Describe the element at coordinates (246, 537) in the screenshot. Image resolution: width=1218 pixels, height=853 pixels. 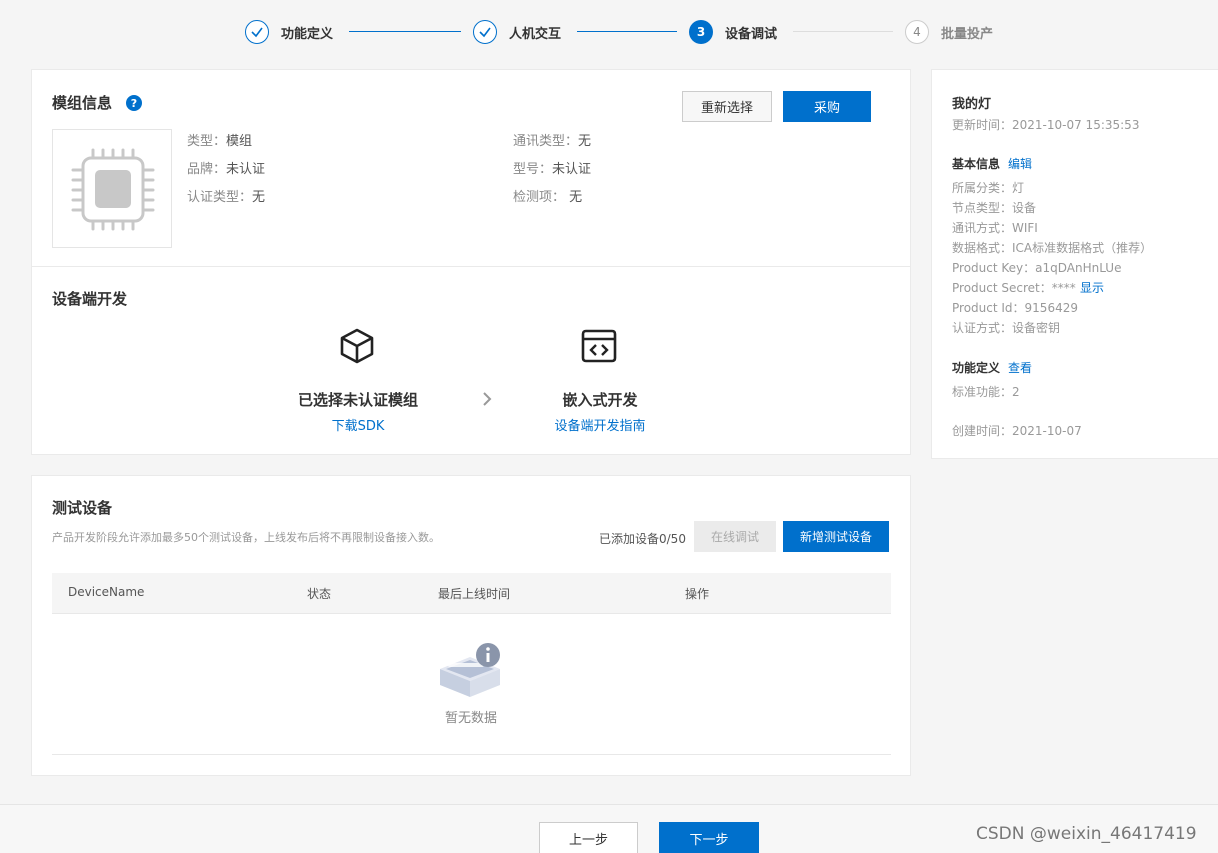
I see `test-devices-subtitle: 产品开发阶段允许添加最多50个测试设备，上线发布后将不再限制设备接入数。` at that location.